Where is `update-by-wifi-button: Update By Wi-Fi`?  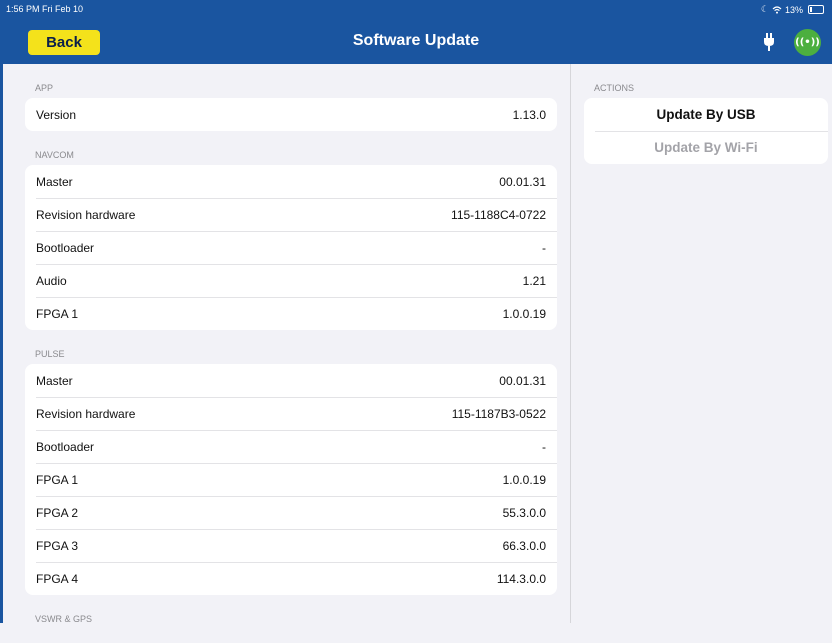
update-by-wifi-button: Update By Wi-Fi is located at coordinates (706, 147).